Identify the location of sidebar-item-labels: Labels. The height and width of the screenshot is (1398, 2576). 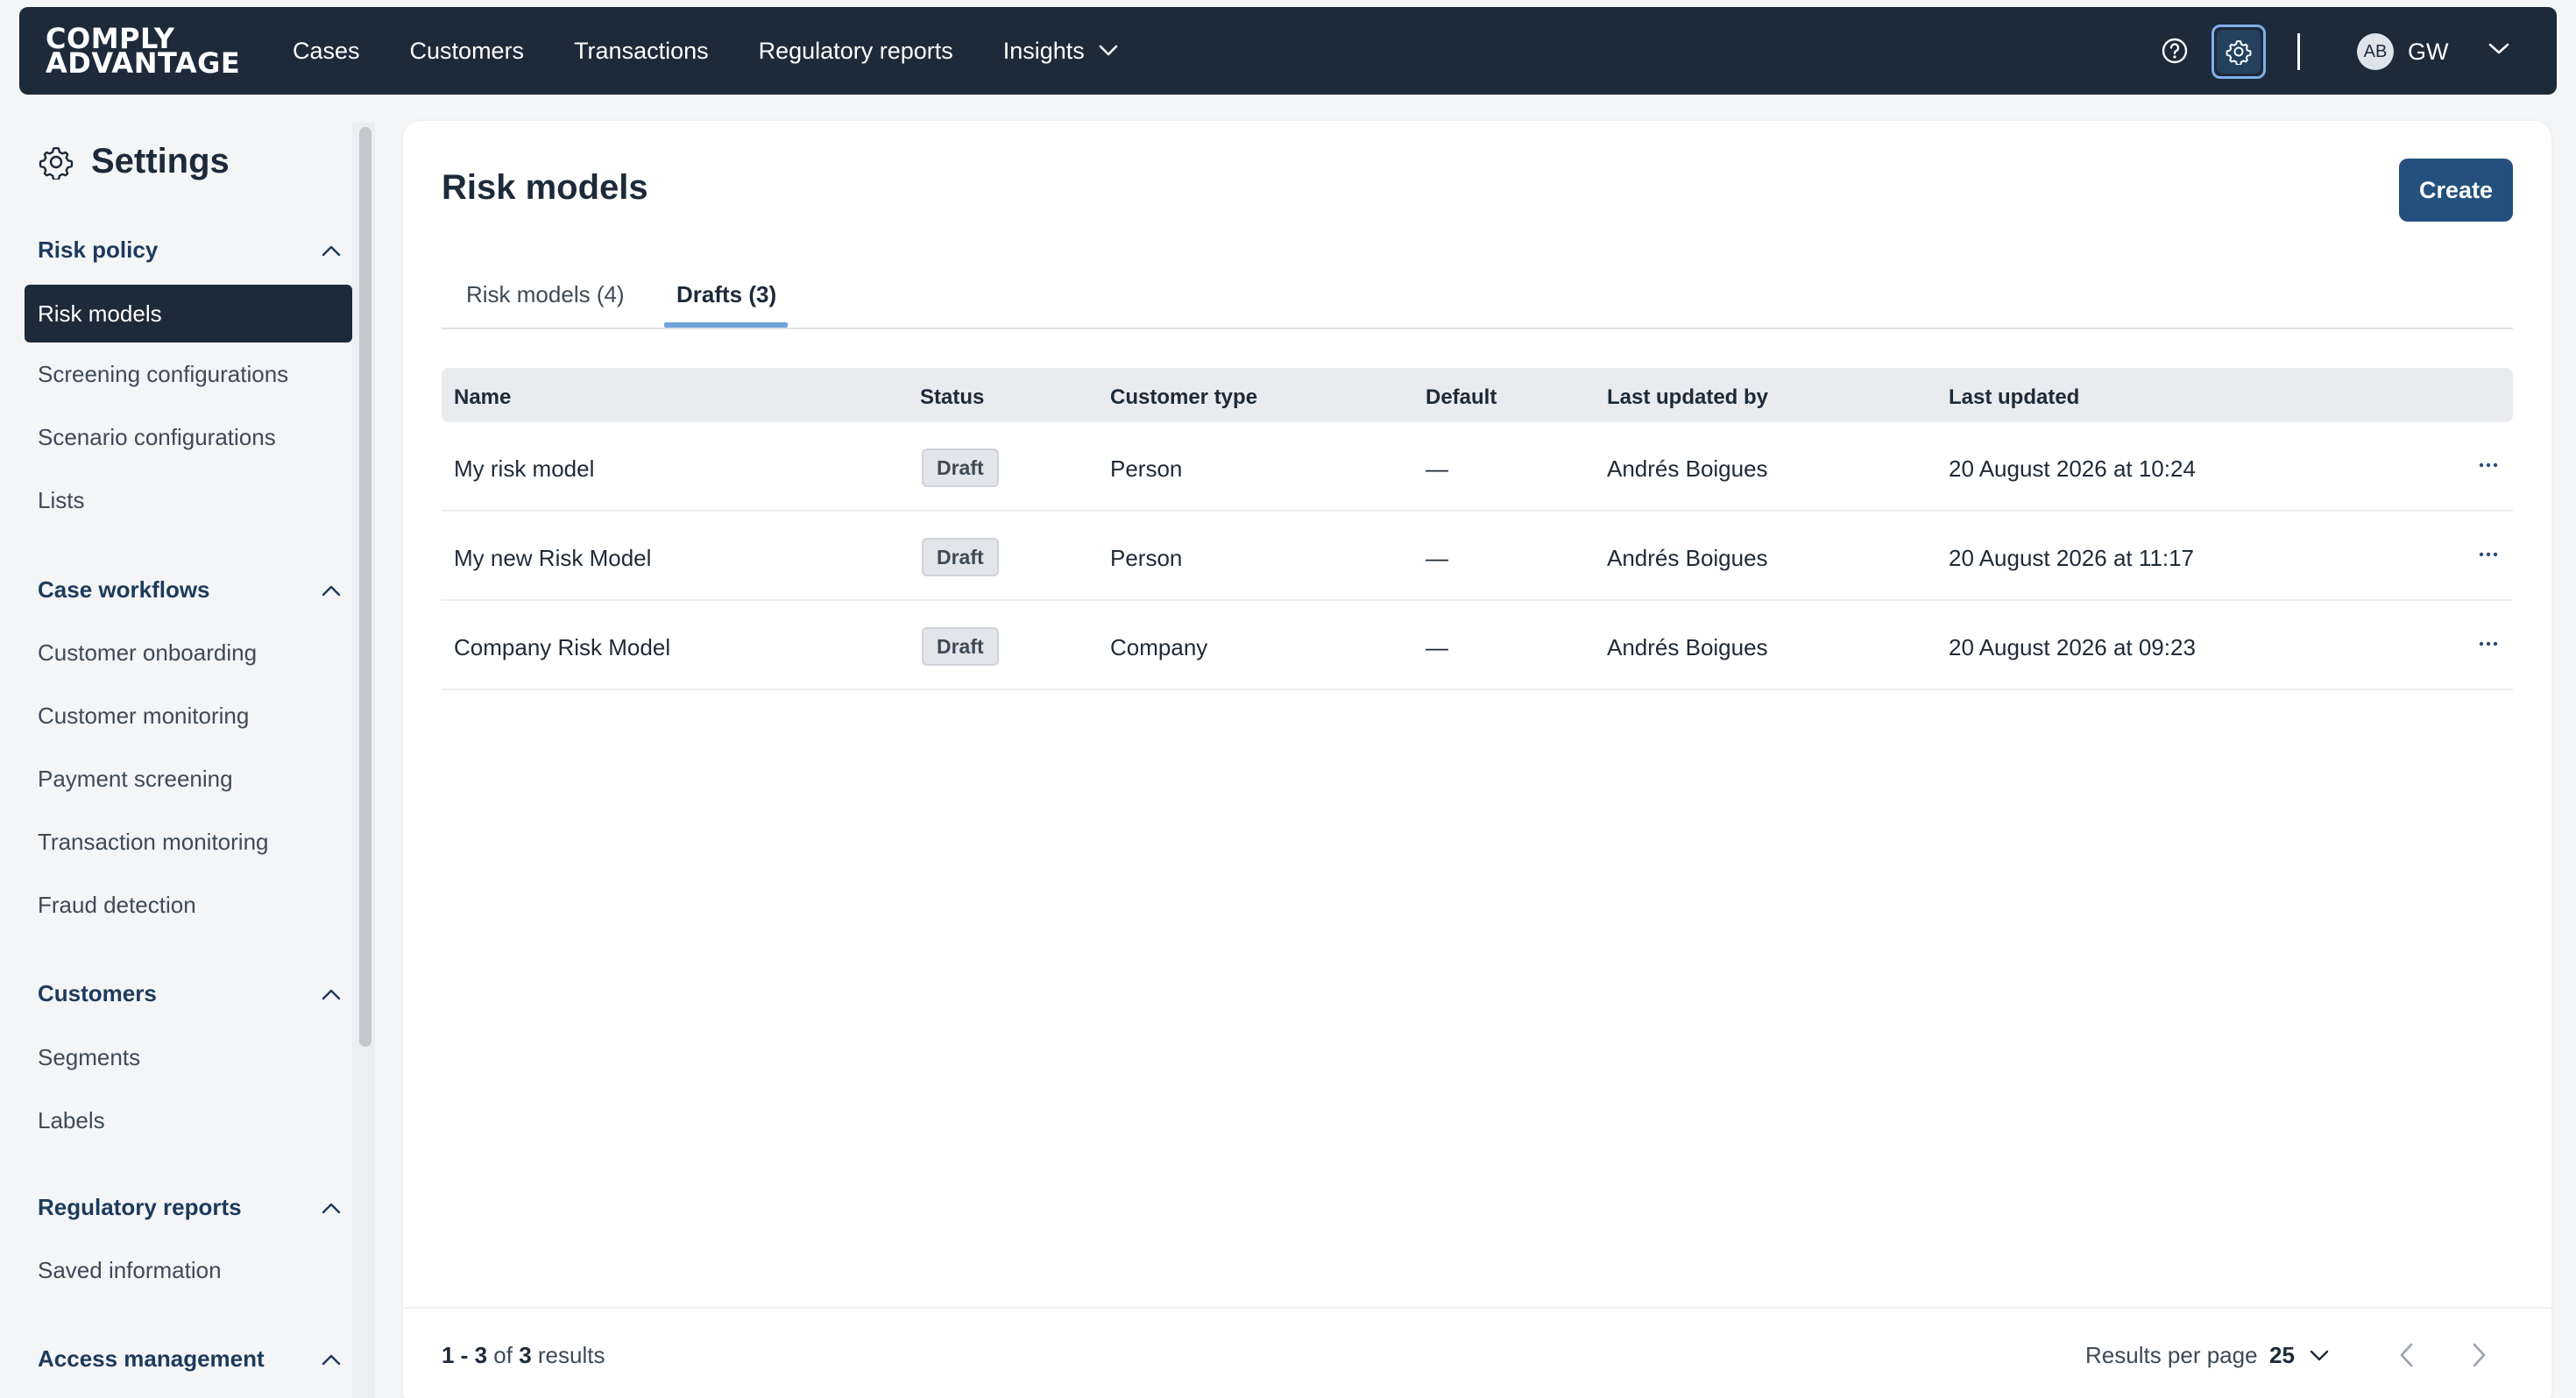
(71, 1120).